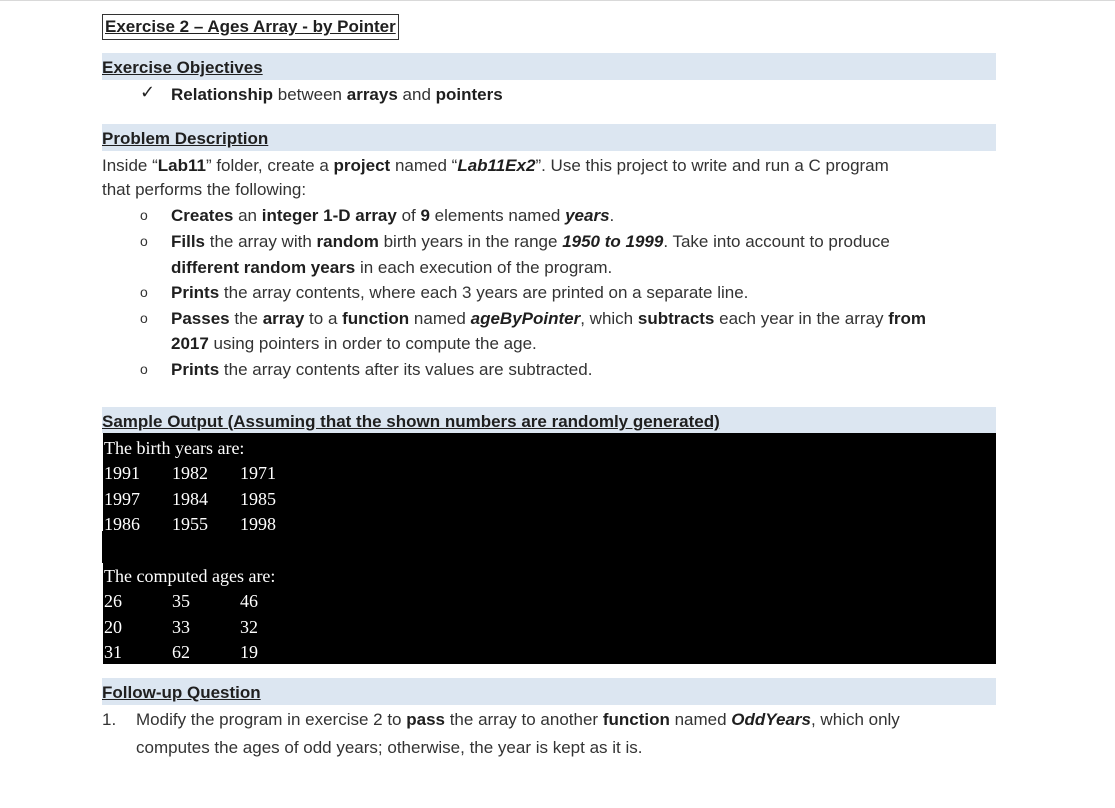 The width and height of the screenshot is (1115, 808). I want to click on followup-heading: Follow-up Question, so click(549, 691).